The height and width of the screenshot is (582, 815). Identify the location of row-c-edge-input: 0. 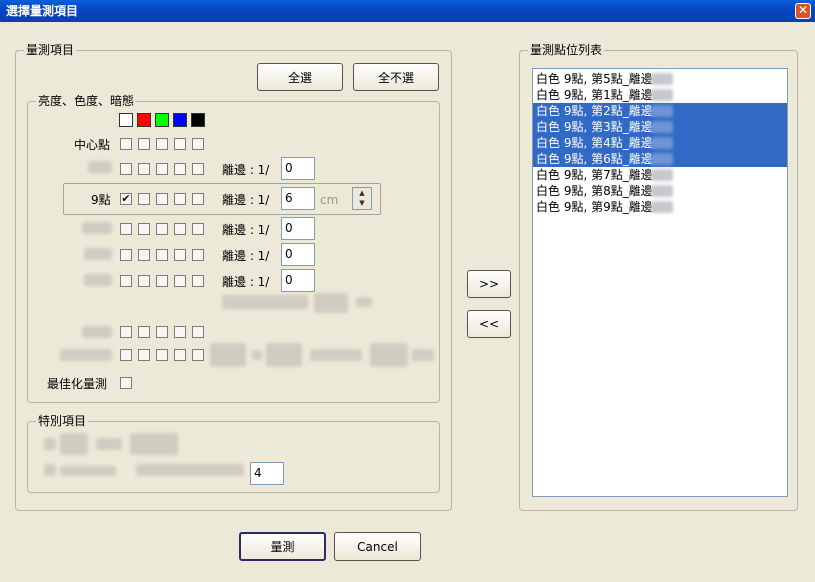
(298, 228).